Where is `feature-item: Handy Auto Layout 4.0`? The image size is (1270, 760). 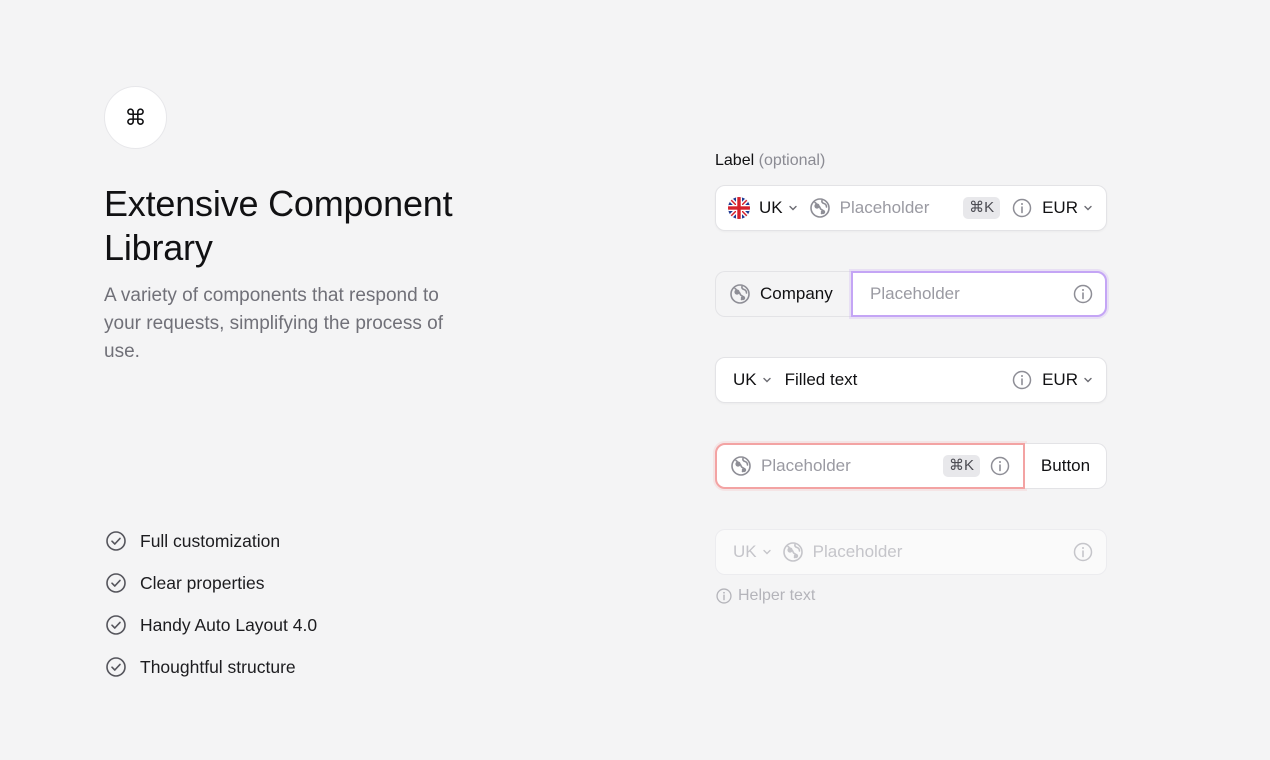
feature-item: Handy Auto Layout 4.0 is located at coordinates (210, 625).